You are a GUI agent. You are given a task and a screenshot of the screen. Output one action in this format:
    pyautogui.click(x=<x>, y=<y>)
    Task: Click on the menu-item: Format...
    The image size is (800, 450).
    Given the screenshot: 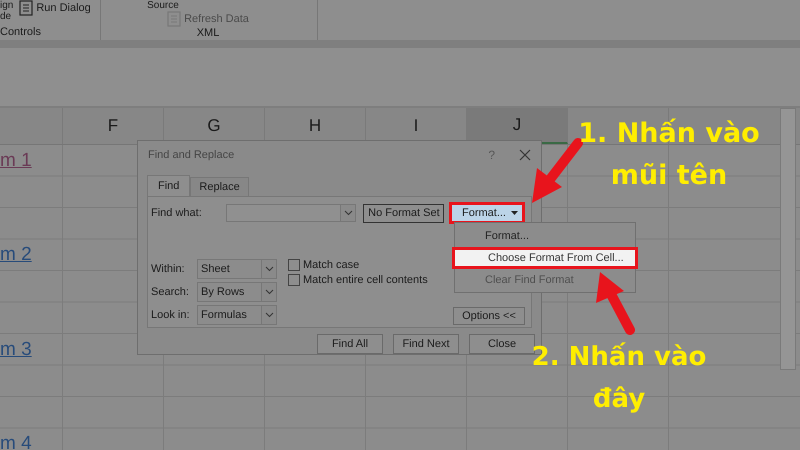 What is the action you would take?
    pyautogui.click(x=545, y=236)
    